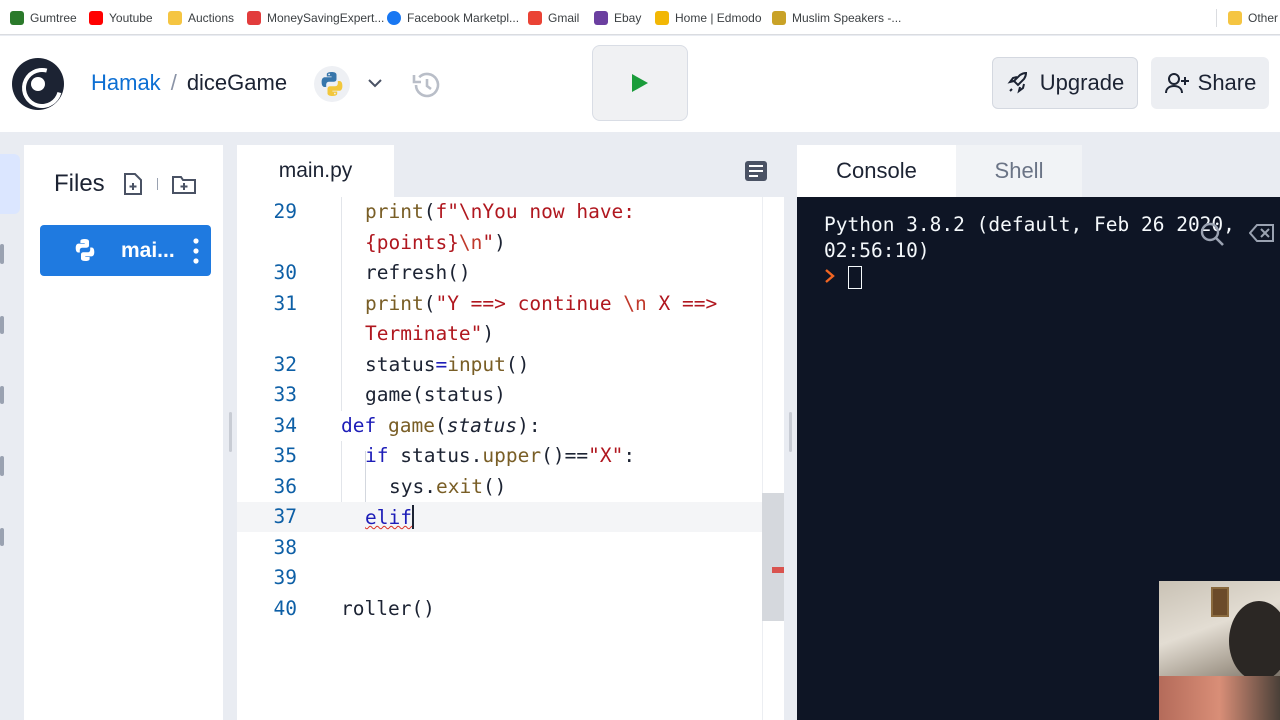  Describe the element at coordinates (412, 517) in the screenshot. I see `text-cursor` at that location.